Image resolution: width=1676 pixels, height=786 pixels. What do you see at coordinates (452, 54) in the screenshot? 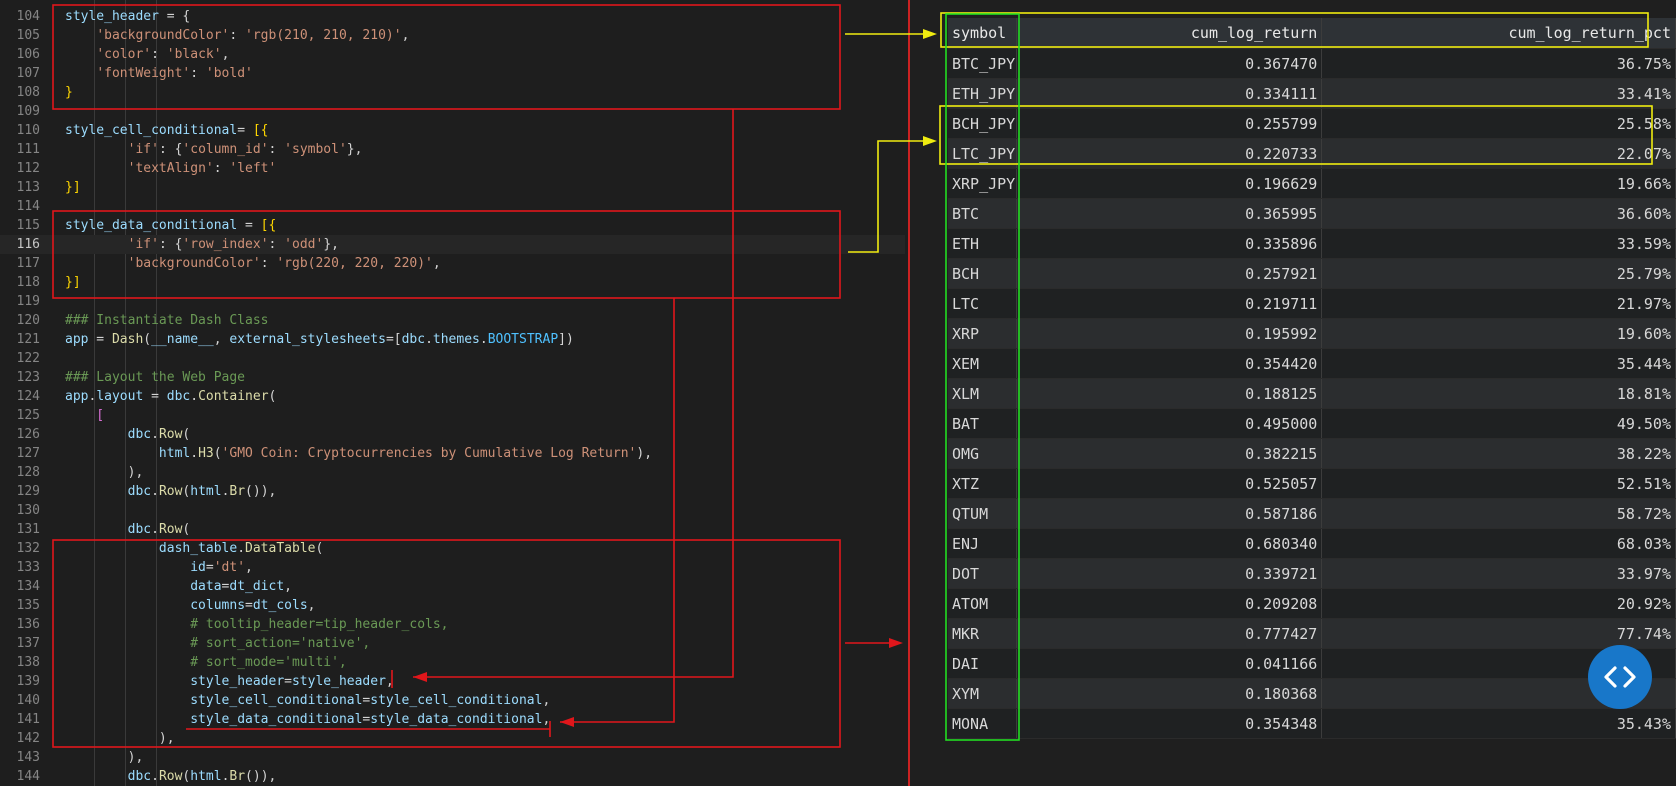
I see `code-line: 106 'color': 'black',` at bounding box center [452, 54].